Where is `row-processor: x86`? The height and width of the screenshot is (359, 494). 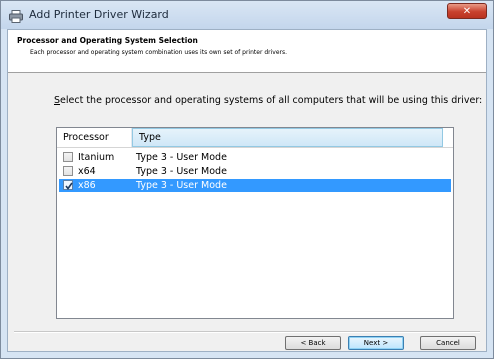 row-processor: x86 is located at coordinates (87, 185).